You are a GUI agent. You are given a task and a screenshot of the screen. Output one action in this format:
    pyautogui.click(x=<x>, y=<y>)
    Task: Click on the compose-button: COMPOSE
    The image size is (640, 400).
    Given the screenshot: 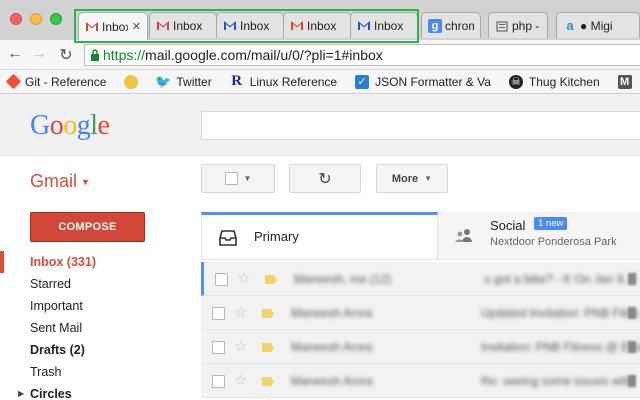 What is the action you would take?
    pyautogui.click(x=87, y=227)
    